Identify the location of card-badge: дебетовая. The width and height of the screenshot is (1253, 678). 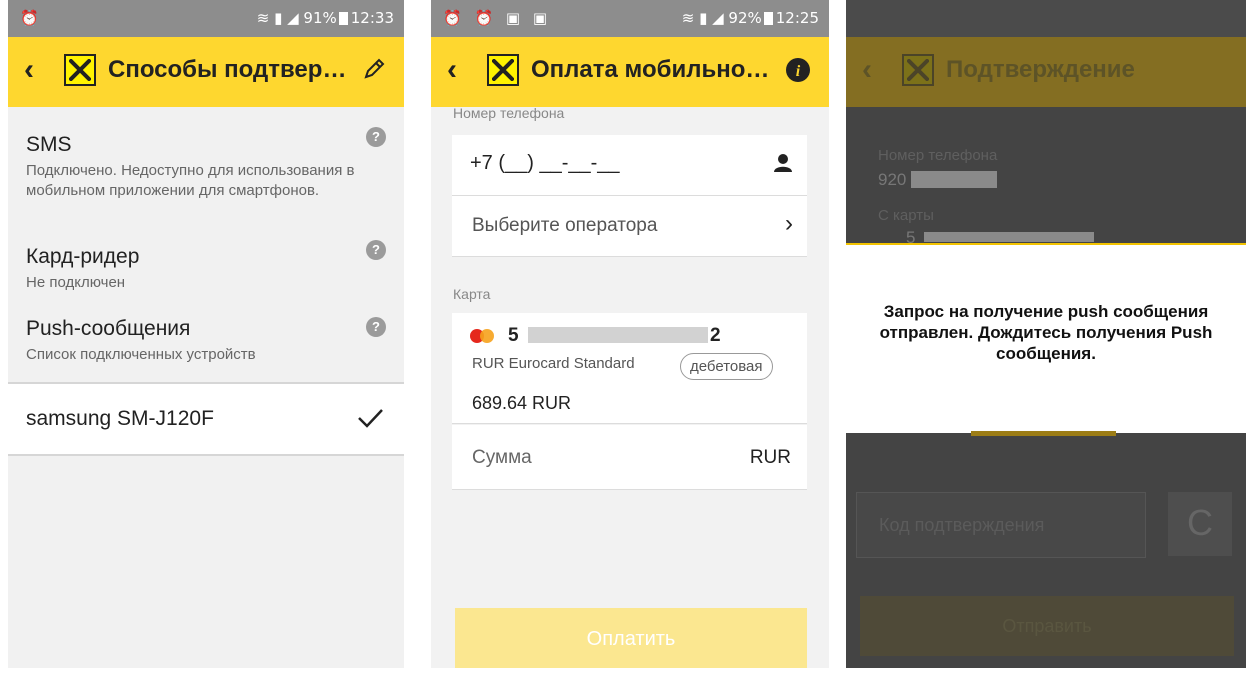
(726, 366).